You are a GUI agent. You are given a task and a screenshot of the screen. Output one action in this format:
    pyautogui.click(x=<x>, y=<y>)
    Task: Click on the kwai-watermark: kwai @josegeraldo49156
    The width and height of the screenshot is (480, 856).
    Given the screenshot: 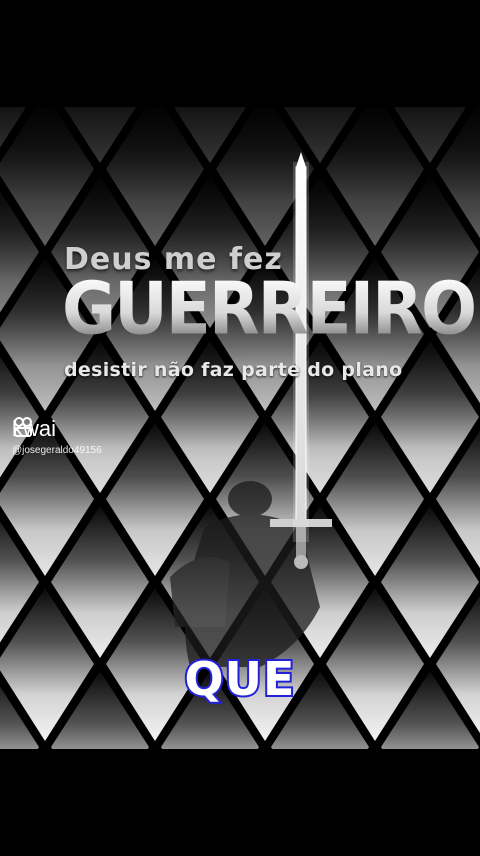 What is the action you would take?
    pyautogui.click(x=57, y=436)
    